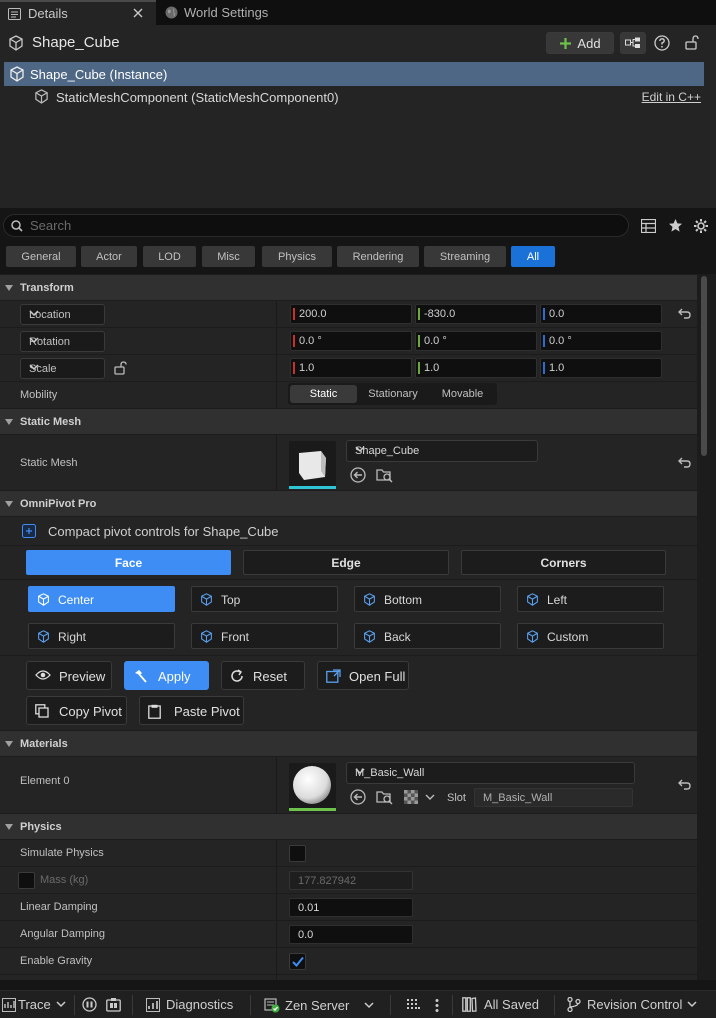 Image resolution: width=716 pixels, height=1018 pixels. What do you see at coordinates (297, 853) in the screenshot?
I see `simulate-physics-checkbox` at bounding box center [297, 853].